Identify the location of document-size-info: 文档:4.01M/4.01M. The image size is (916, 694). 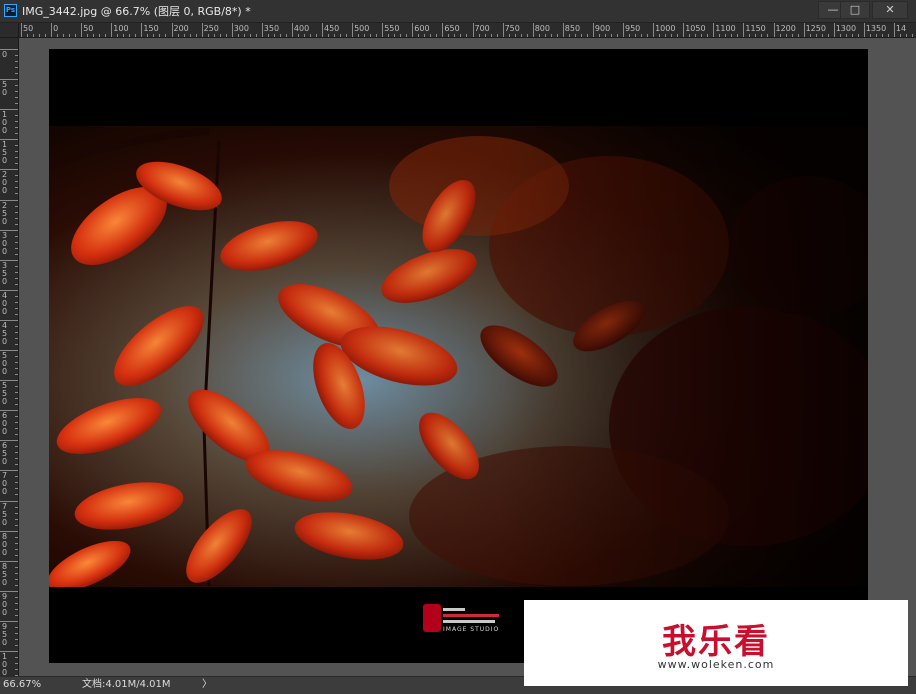
(126, 685).